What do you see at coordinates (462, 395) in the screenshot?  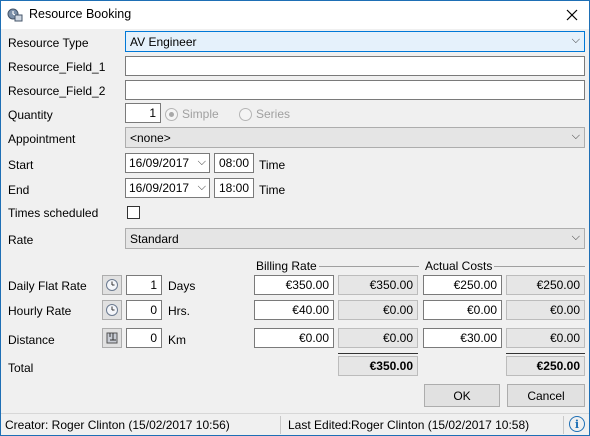 I see `ok-button: OK` at bounding box center [462, 395].